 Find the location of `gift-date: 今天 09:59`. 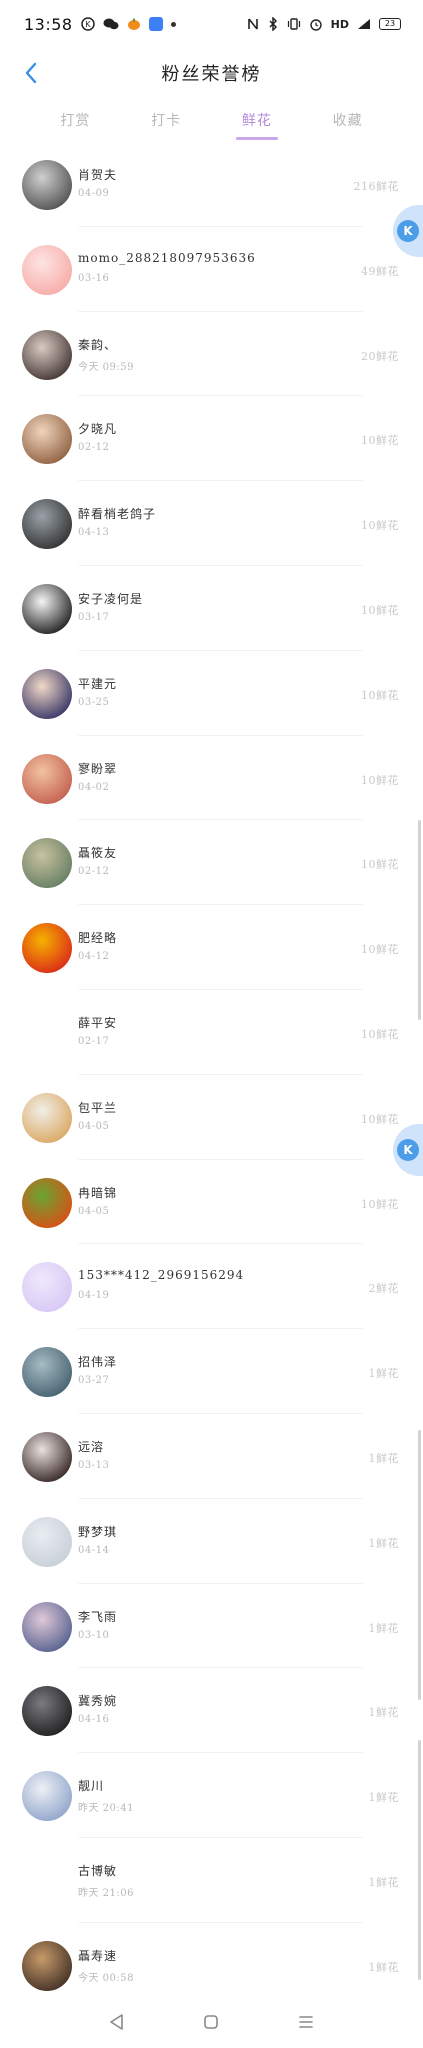

gift-date: 今天 09:59 is located at coordinates (106, 367).